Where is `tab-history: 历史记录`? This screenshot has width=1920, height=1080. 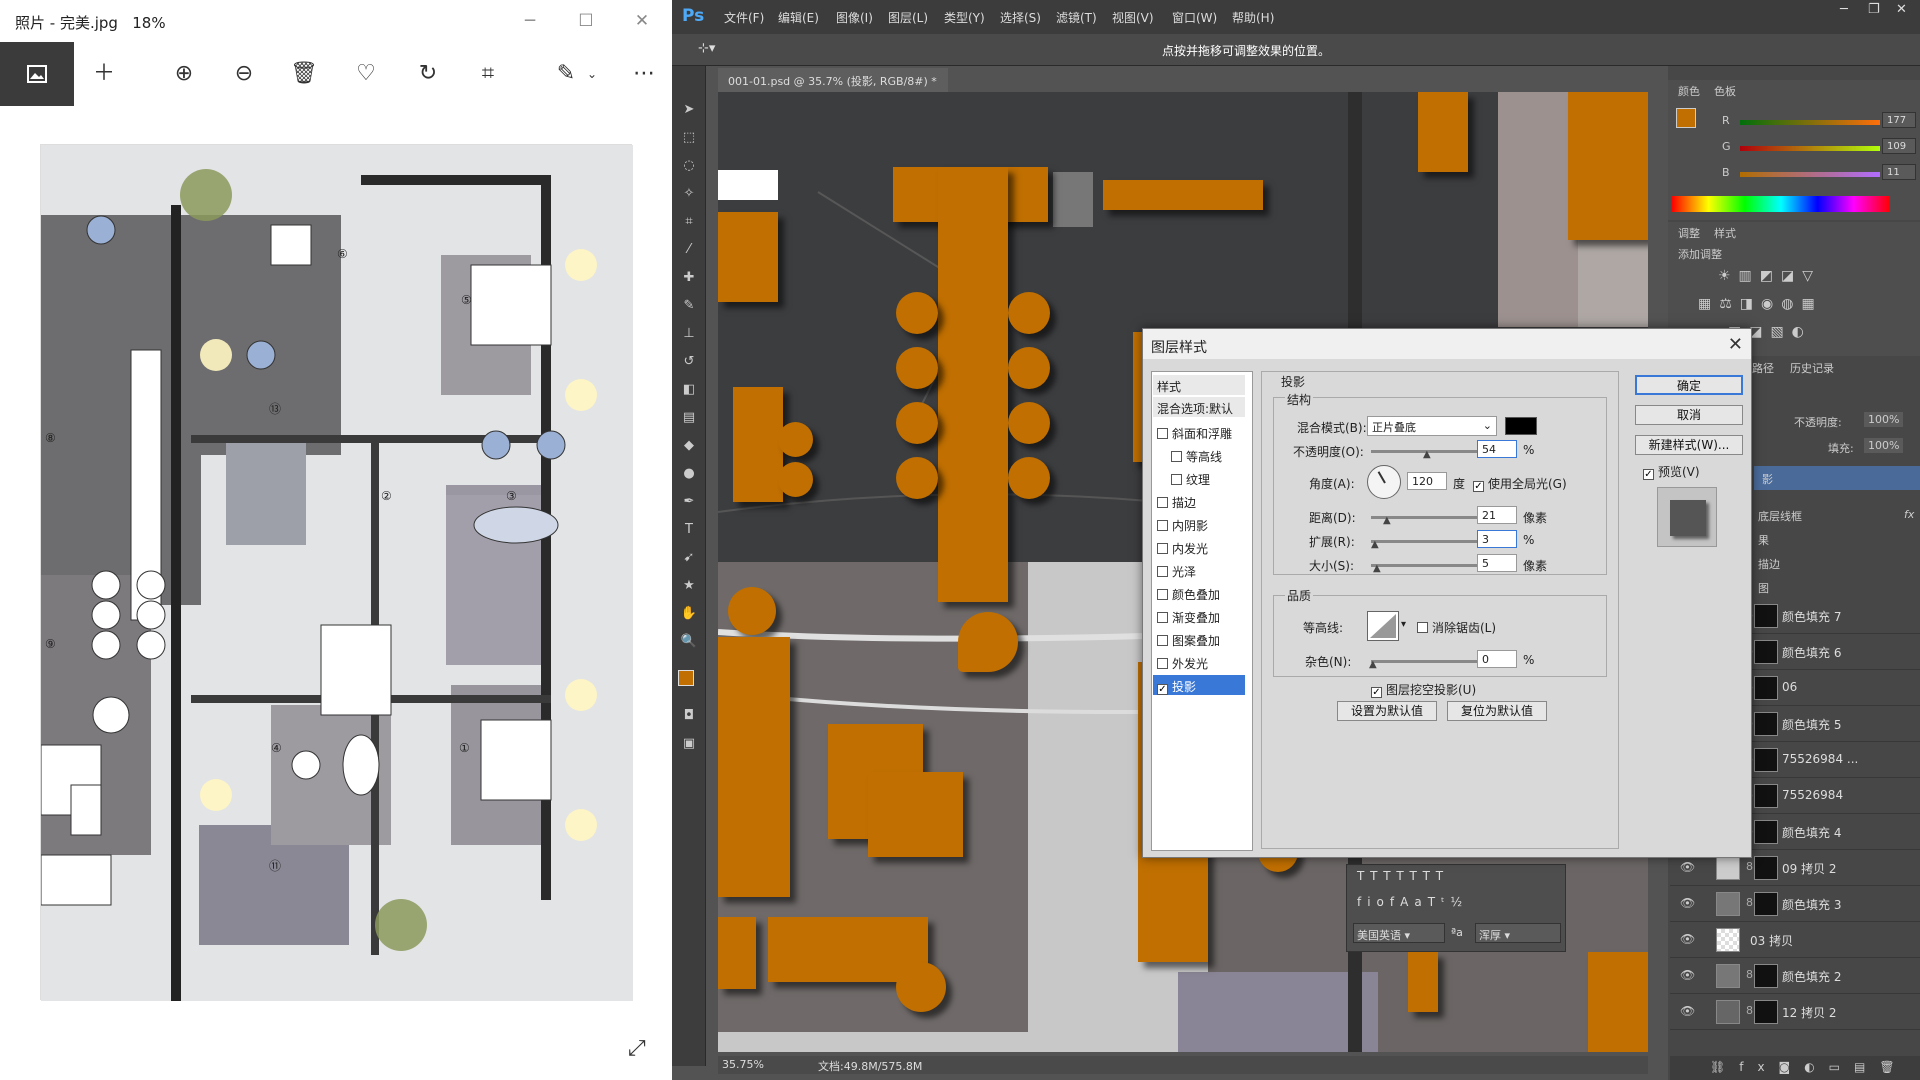
tab-history: 历史记录 is located at coordinates (1812, 368).